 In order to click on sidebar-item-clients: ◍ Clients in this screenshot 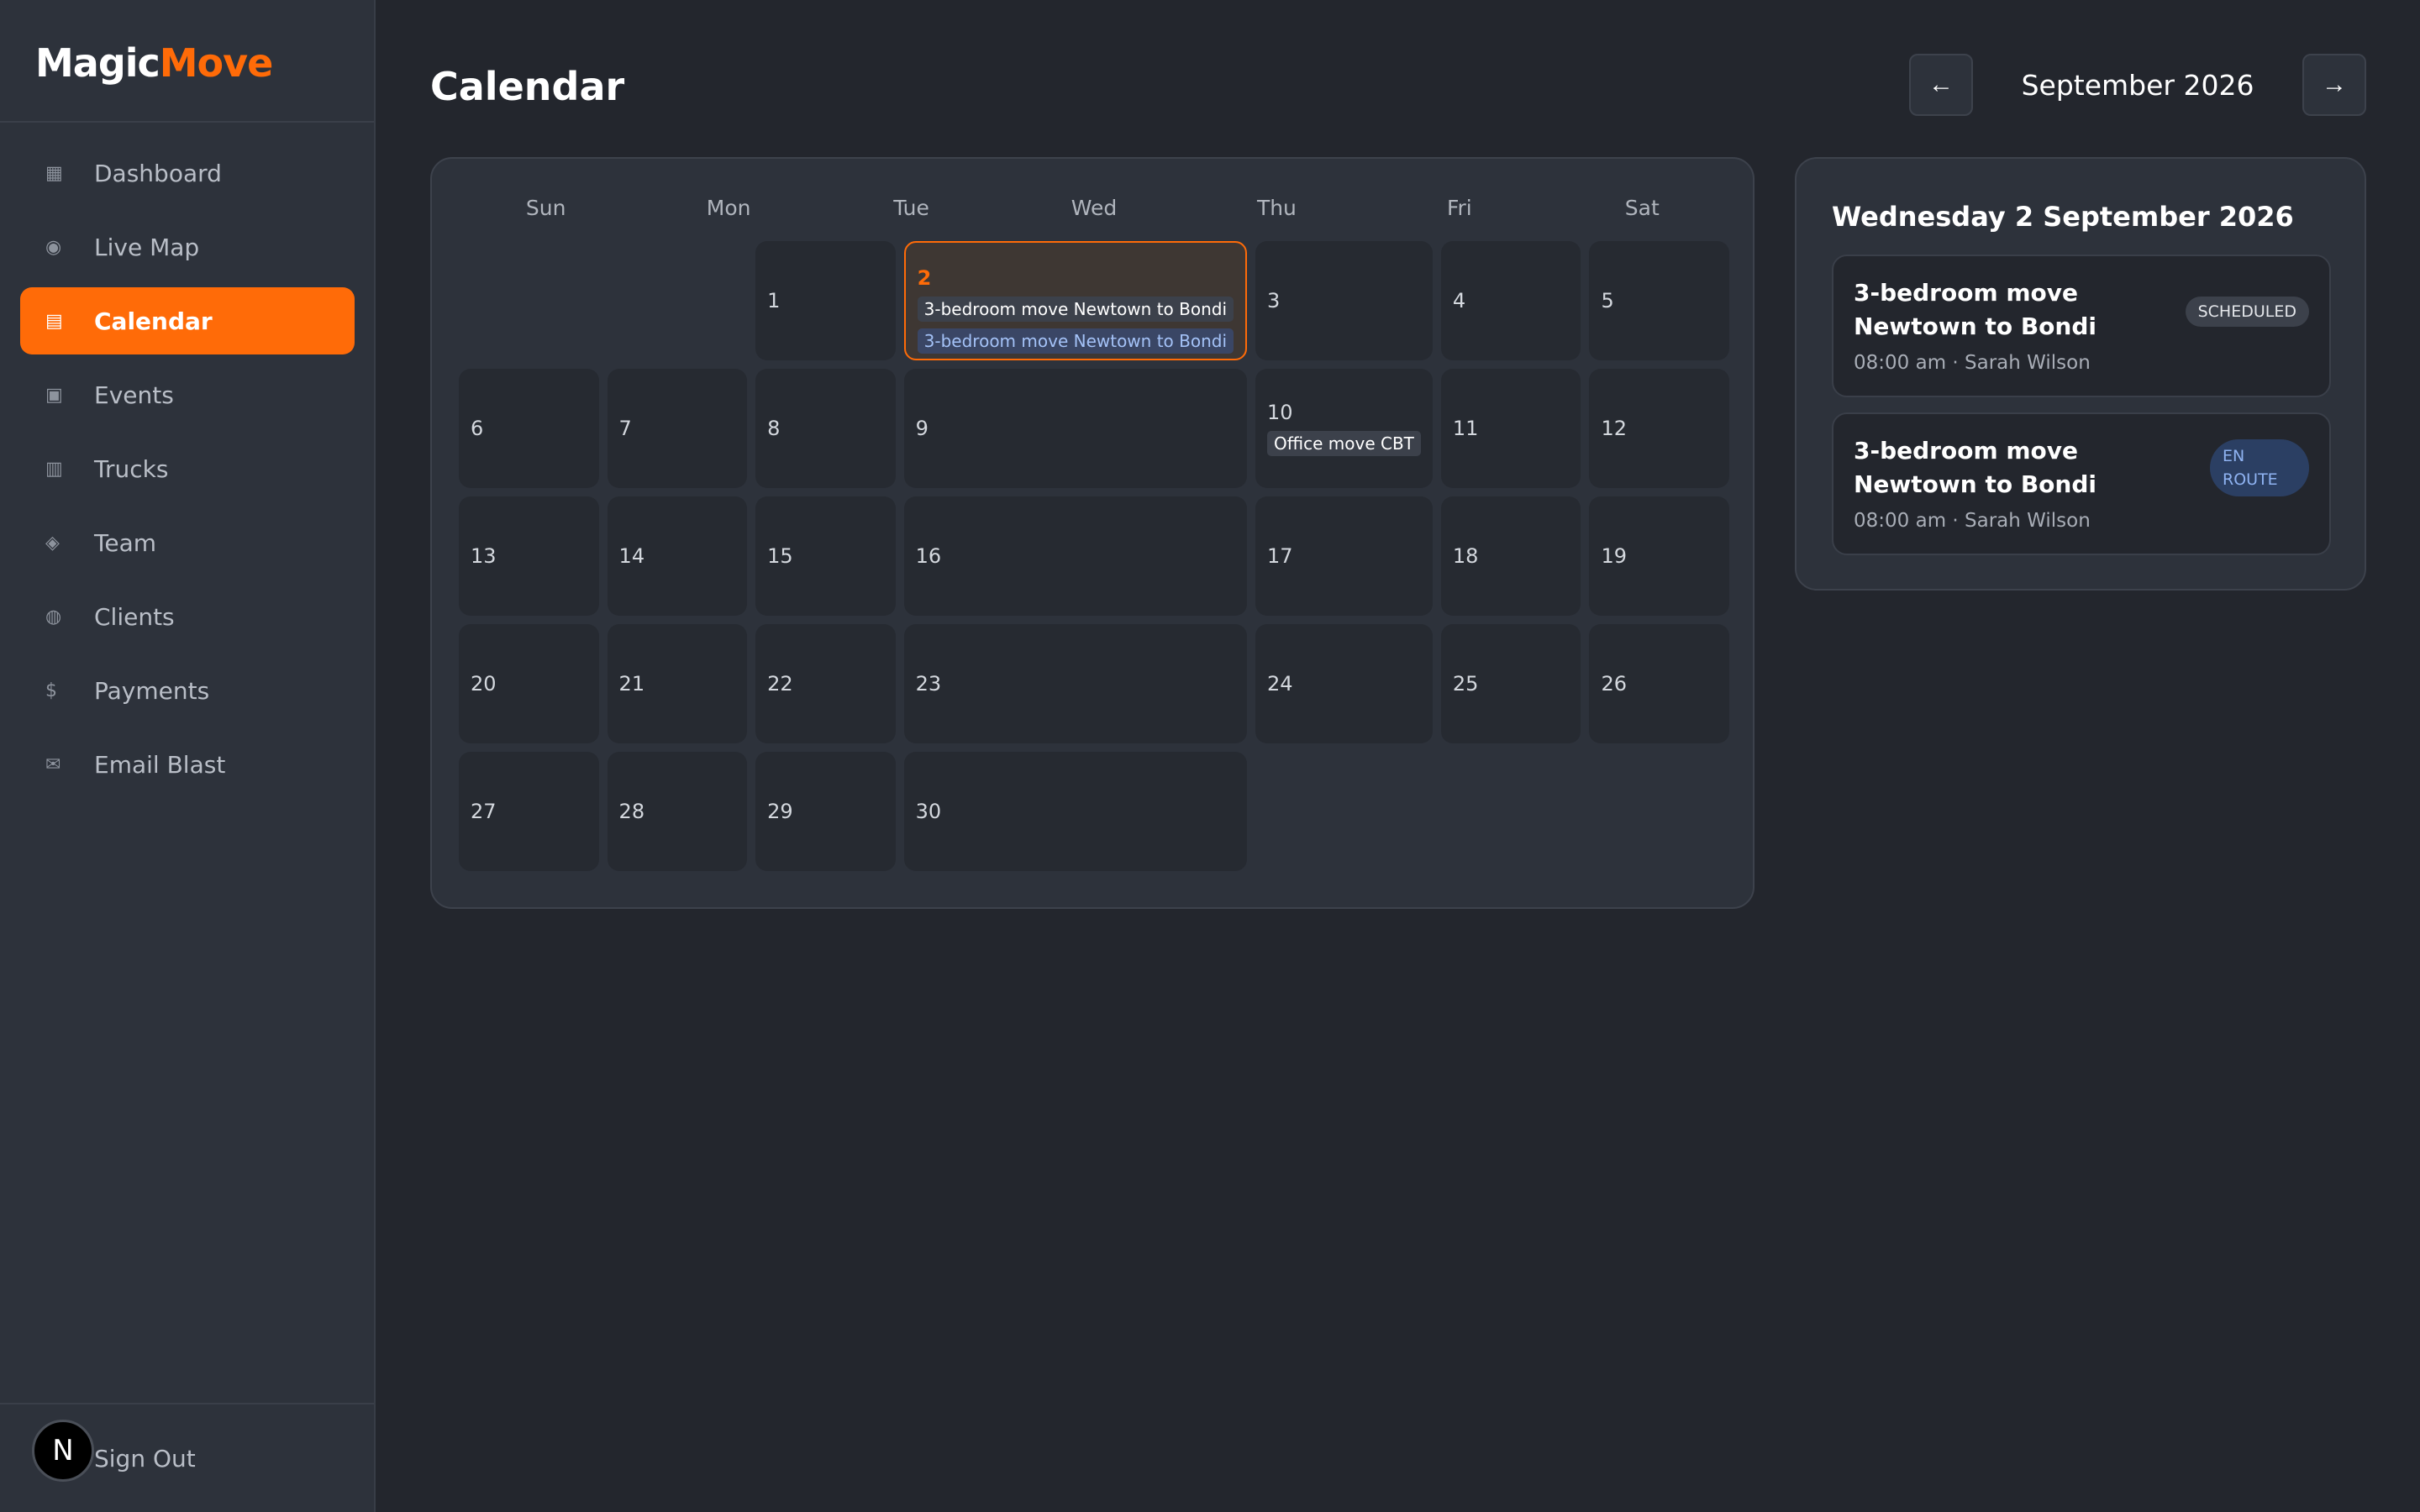, I will do `click(187, 616)`.